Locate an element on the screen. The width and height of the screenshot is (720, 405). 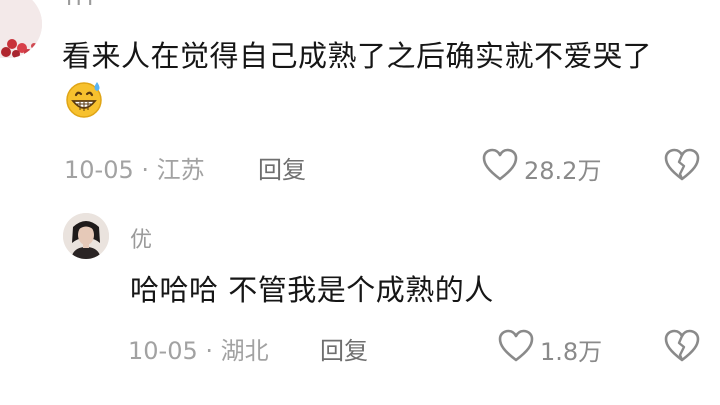
reply-like-button: 1.8万 is located at coordinates (550, 349).